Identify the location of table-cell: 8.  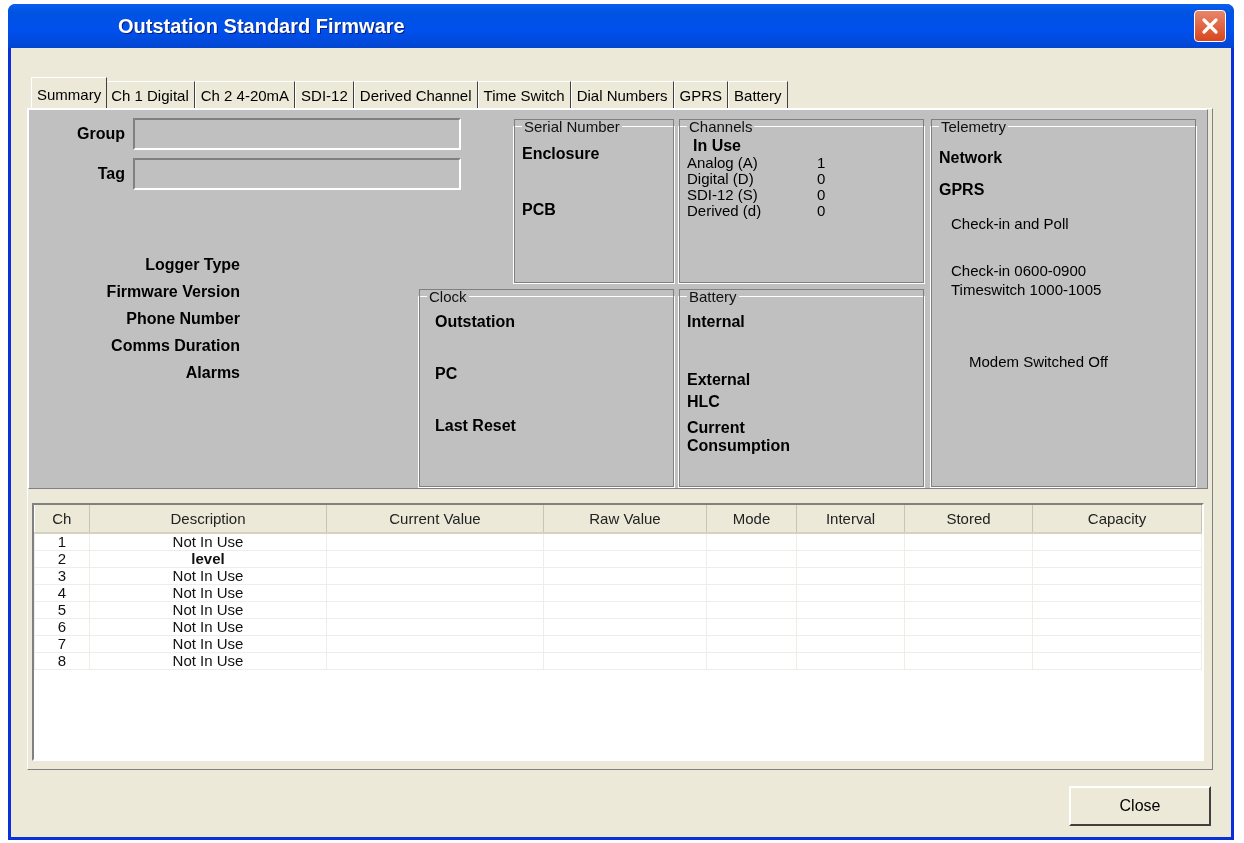
(62, 661).